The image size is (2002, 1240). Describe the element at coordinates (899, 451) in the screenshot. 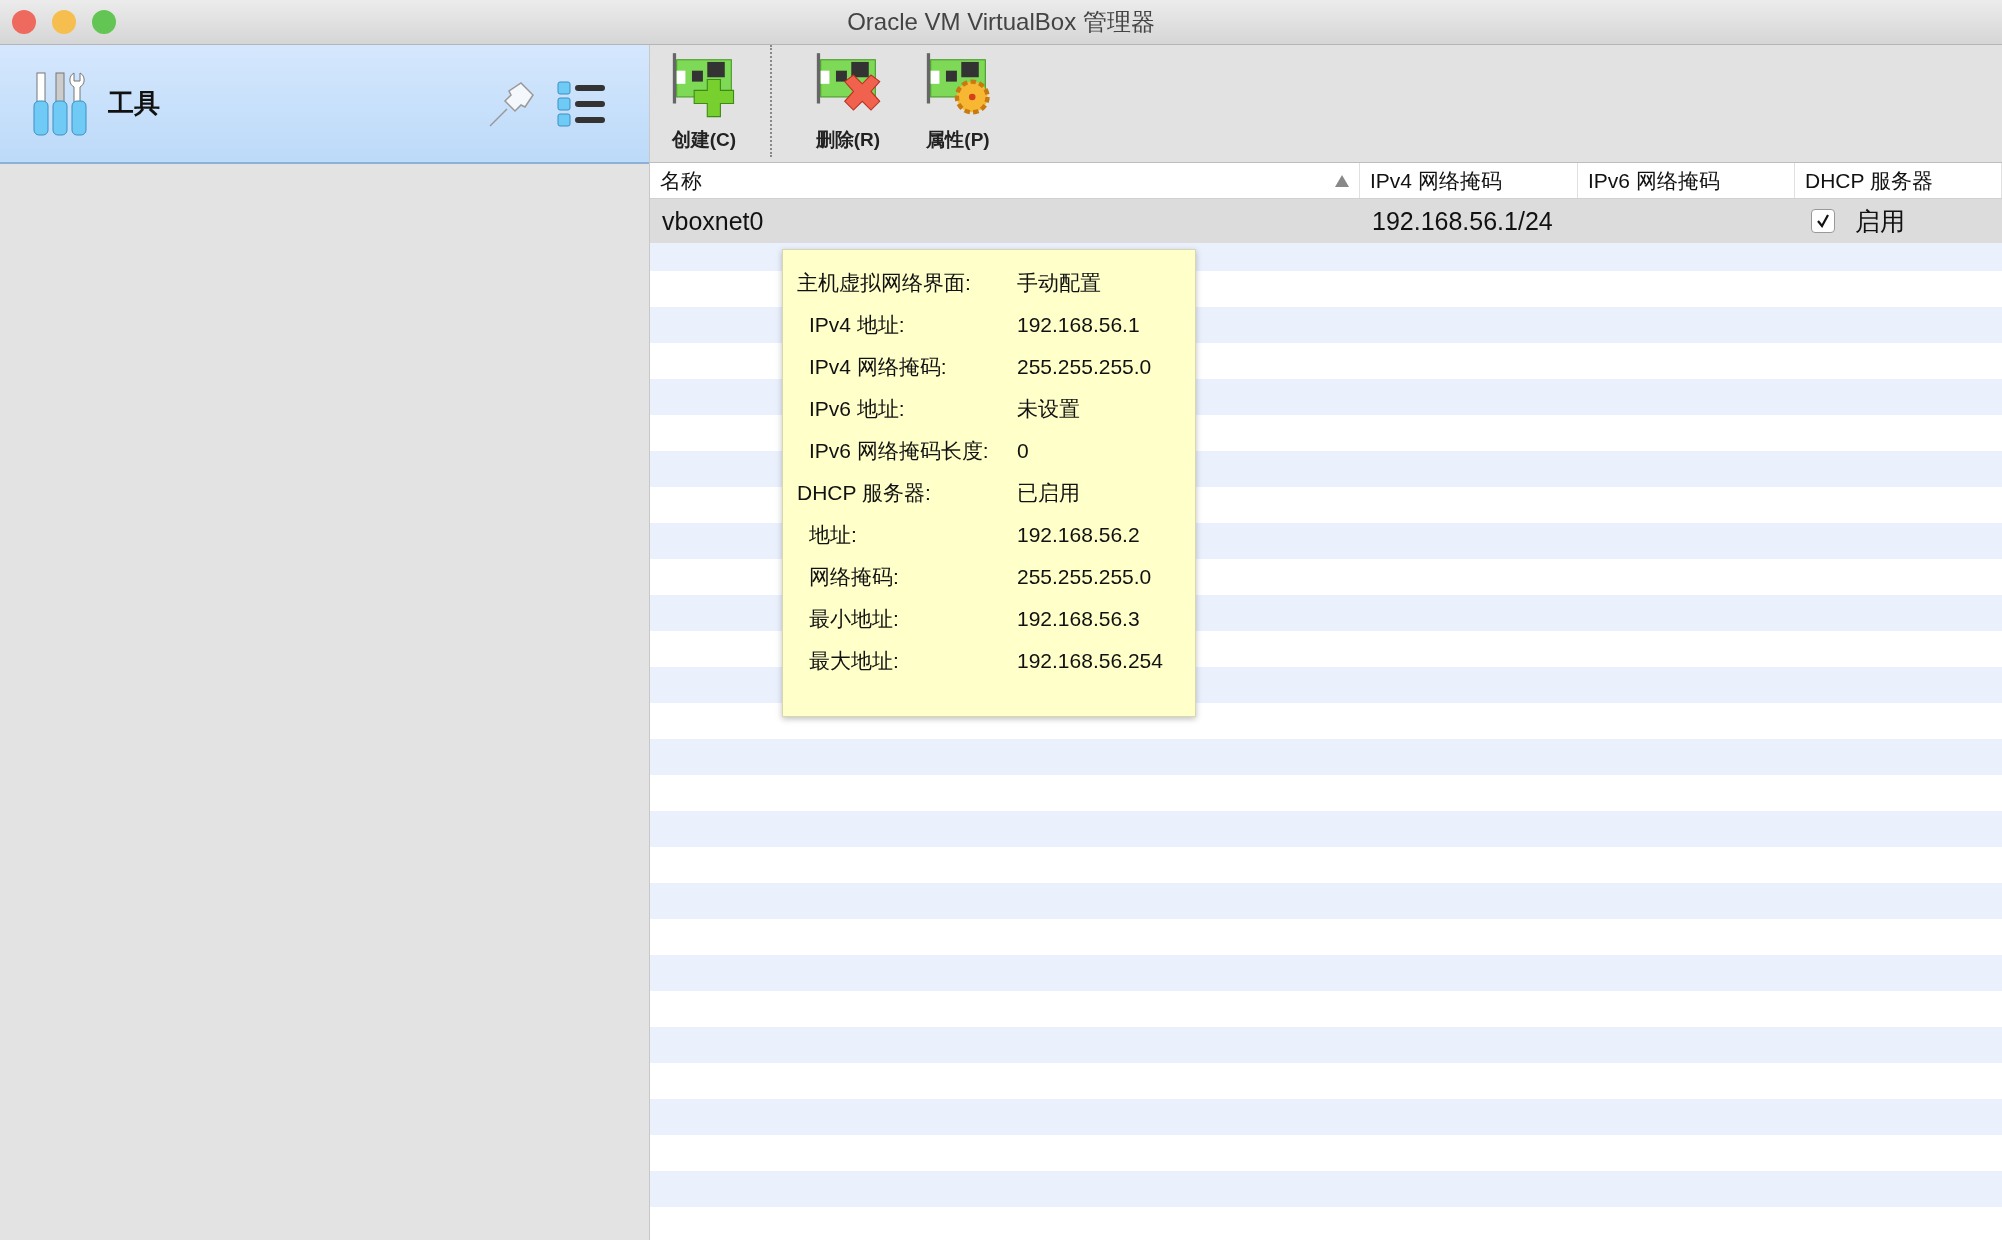

I see `tooltip-label: IPv6 网络掩码长度:` at that location.